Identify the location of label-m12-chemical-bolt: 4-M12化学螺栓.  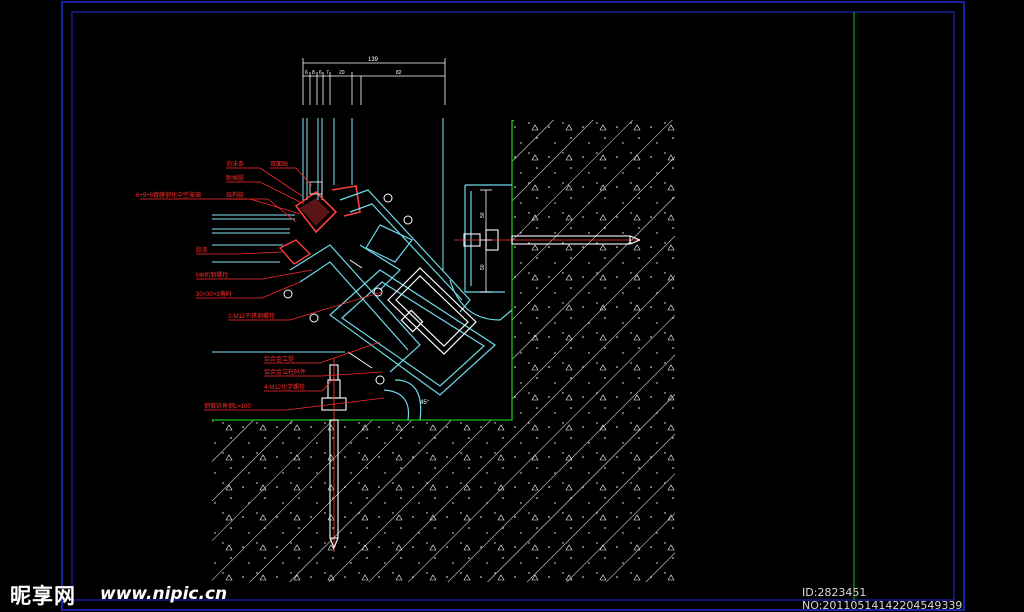
(284, 387).